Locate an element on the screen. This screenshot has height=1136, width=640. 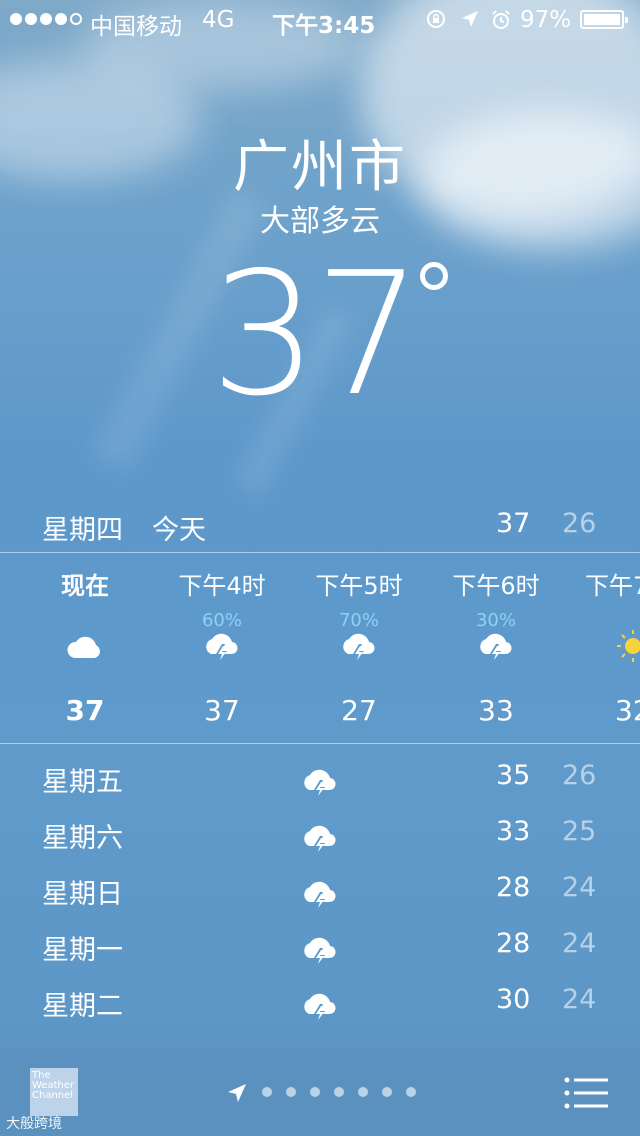
hour-temp: 33 is located at coordinates (496, 710).